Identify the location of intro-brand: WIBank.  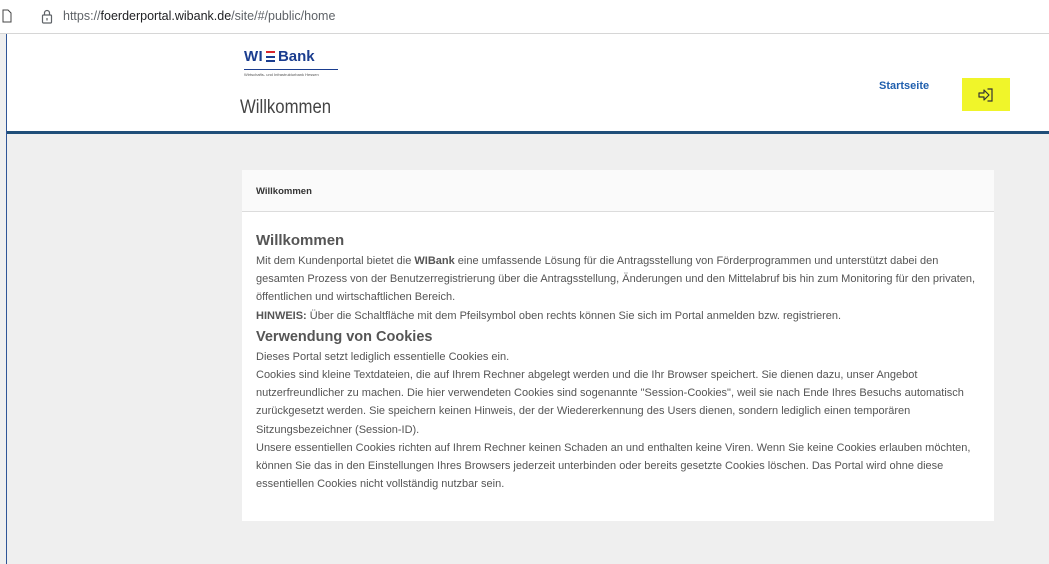
(434, 261).